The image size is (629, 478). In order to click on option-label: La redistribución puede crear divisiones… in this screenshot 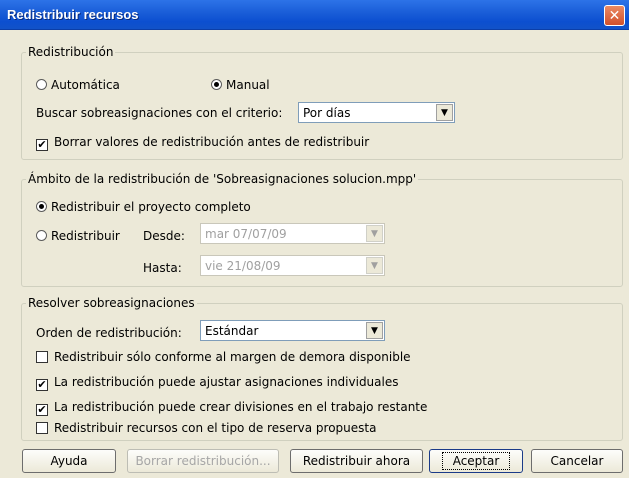, I will do `click(241, 407)`.